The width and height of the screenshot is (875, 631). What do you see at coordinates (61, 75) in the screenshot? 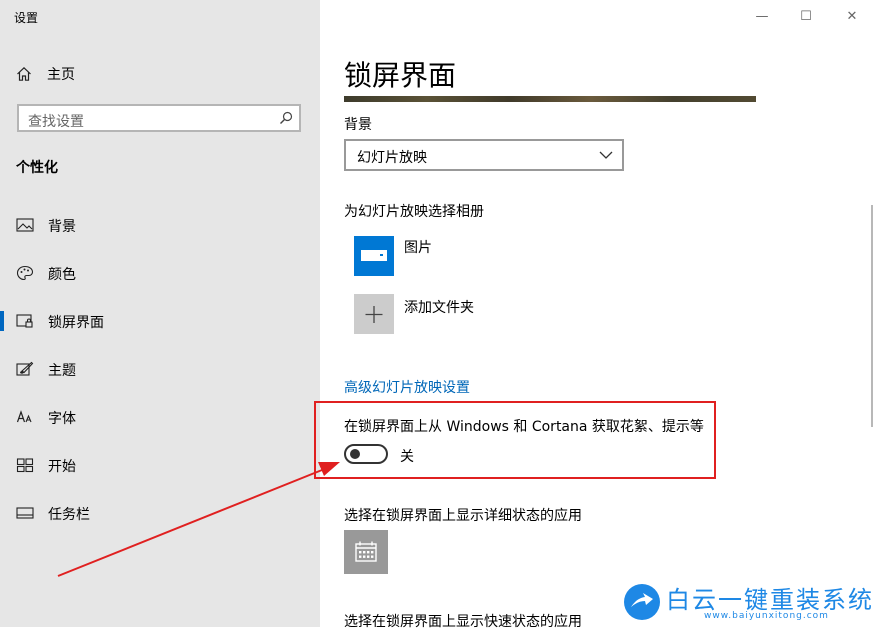
I see `home-label: 主页` at bounding box center [61, 75].